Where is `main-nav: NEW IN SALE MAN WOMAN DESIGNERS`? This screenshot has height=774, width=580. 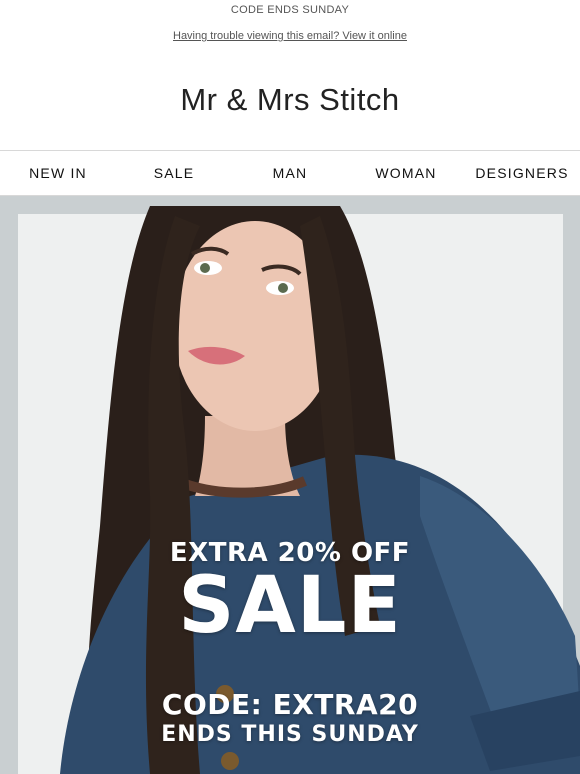
main-nav: NEW IN SALE MAN WOMAN DESIGNERS is located at coordinates (290, 173).